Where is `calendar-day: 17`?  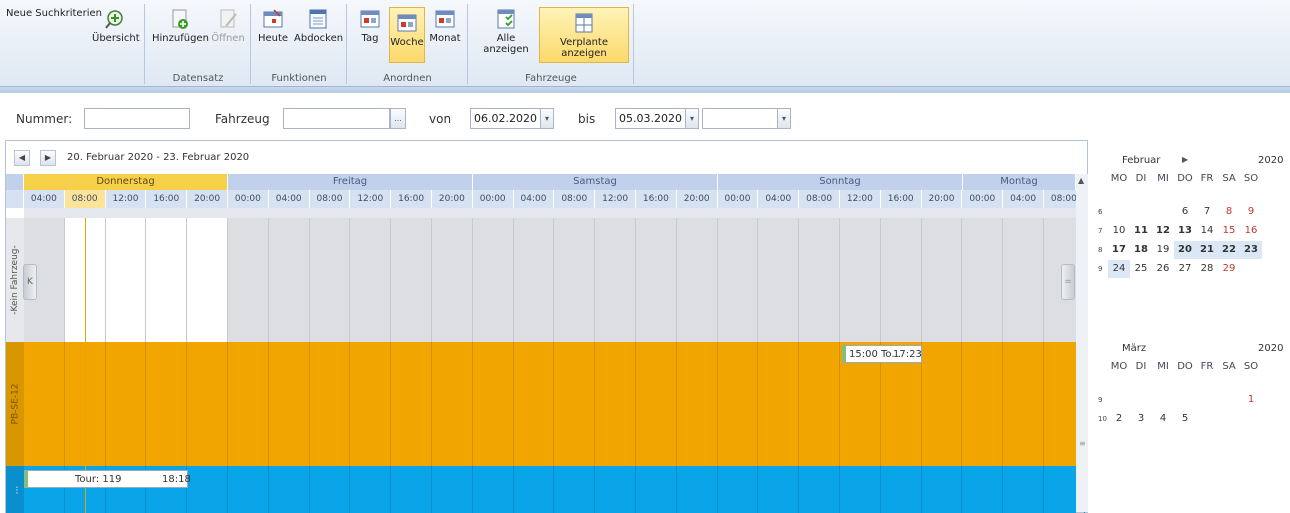 calendar-day: 17 is located at coordinates (1119, 250).